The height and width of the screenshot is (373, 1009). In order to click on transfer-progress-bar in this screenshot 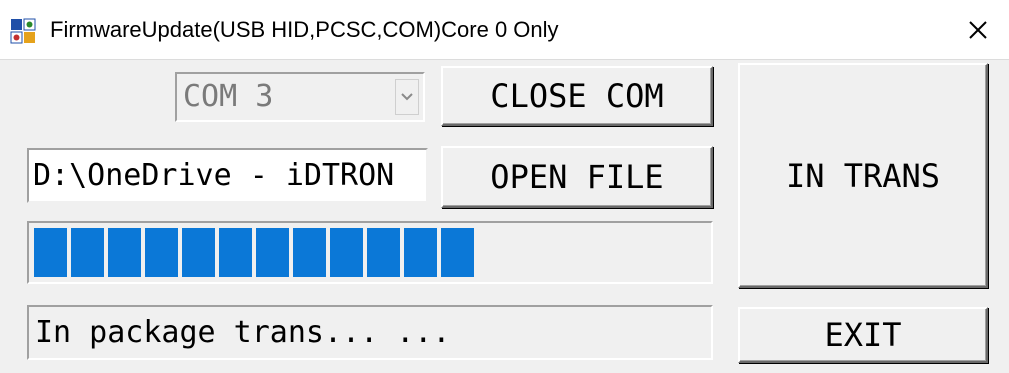, I will do `click(370, 252)`.